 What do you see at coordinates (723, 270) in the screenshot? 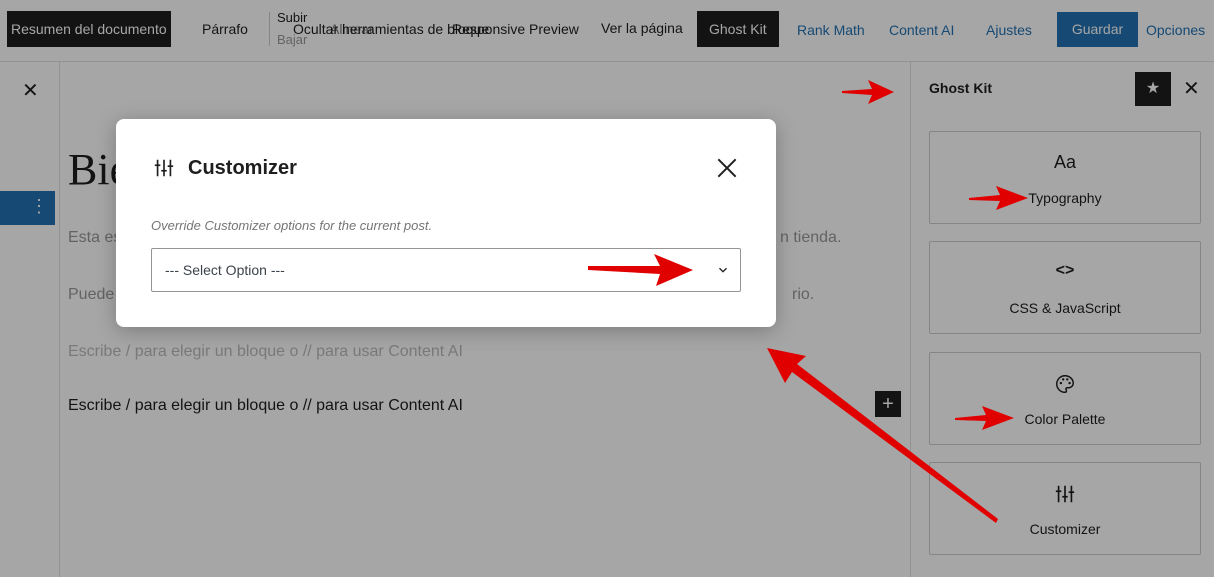
I see `chevron-down-icon` at bounding box center [723, 270].